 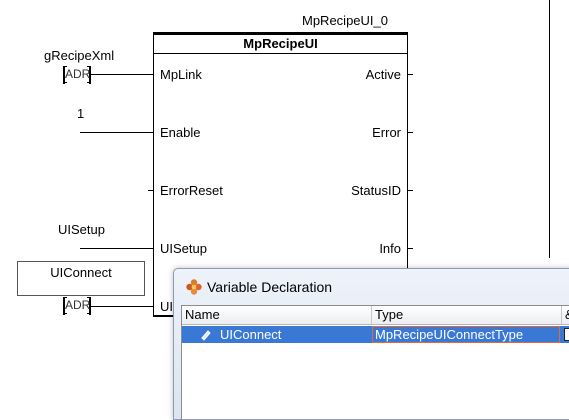 I want to click on uisetup-wire, so click(x=116, y=248).